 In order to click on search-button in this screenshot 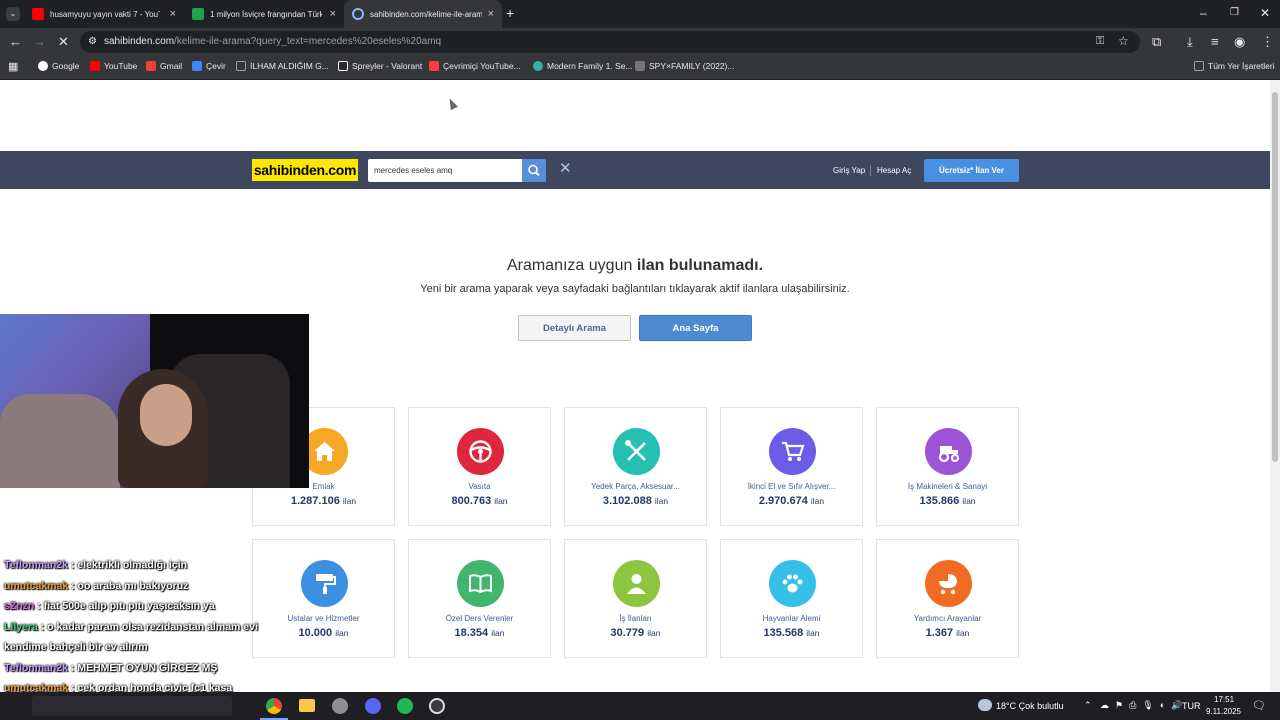, I will do `click(534, 170)`.